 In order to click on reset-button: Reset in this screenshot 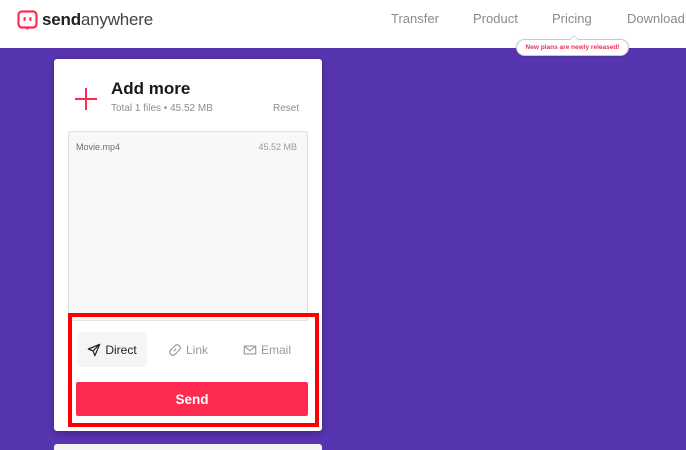, I will do `click(286, 109)`.